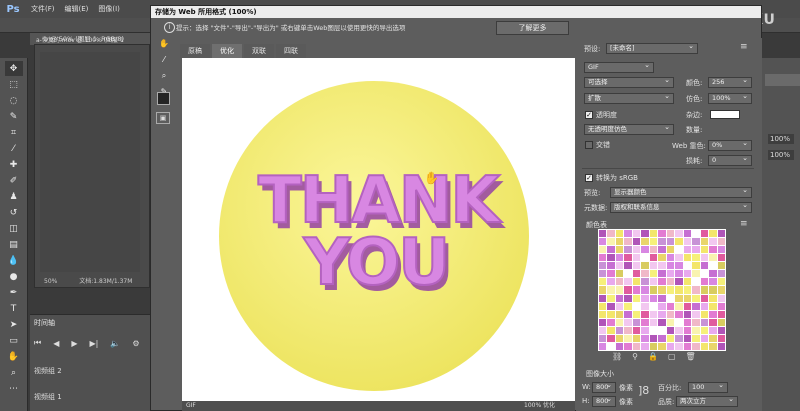 Image resolution: width=800 pixels, height=411 pixels. I want to click on lock-color-icon: 🔒, so click(653, 357).